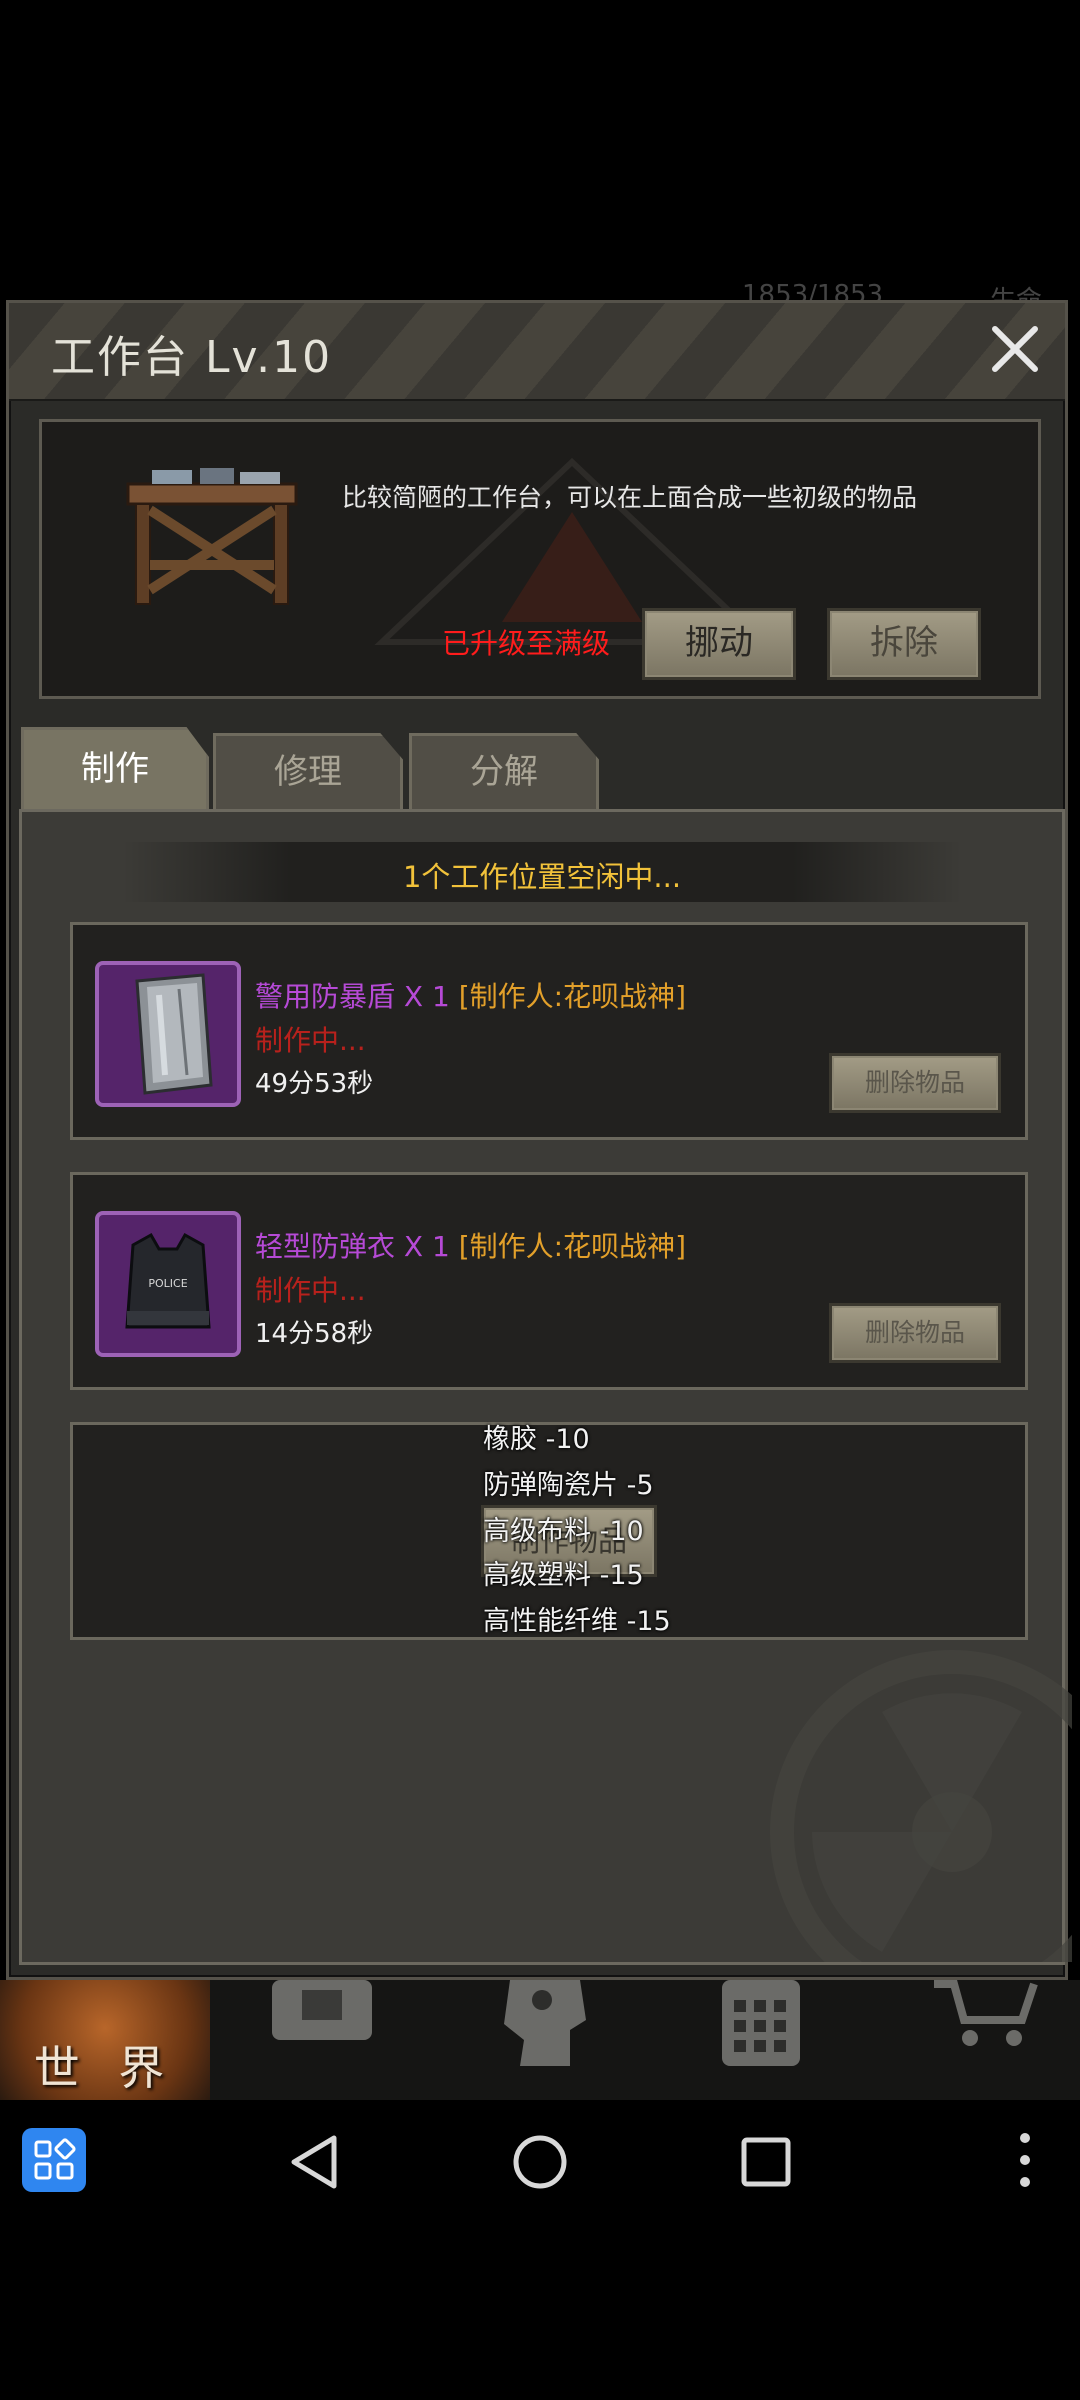 Image resolution: width=1080 pixels, height=2400 pixels. I want to click on menu-world: 世 界, so click(105, 2040).